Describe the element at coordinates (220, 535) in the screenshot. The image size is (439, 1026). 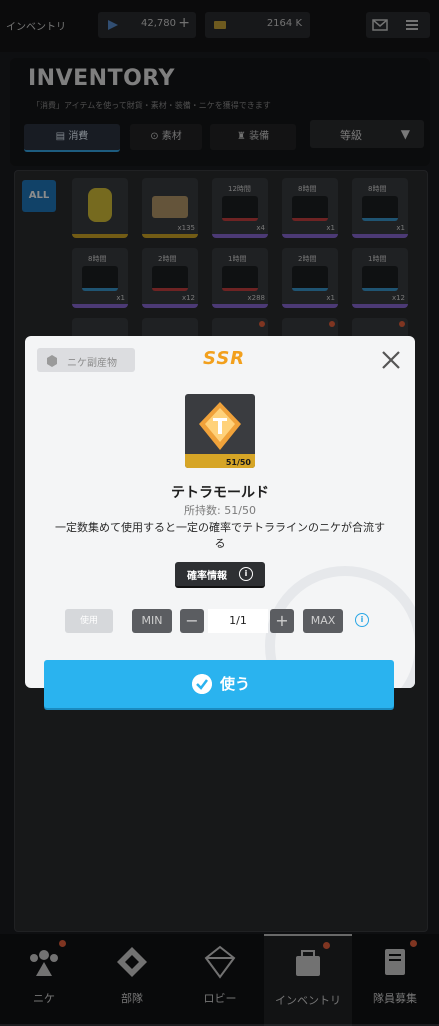
I see `item-description: 一定数集めて使用すると一定の確率でテトララインのニケが合流する` at that location.